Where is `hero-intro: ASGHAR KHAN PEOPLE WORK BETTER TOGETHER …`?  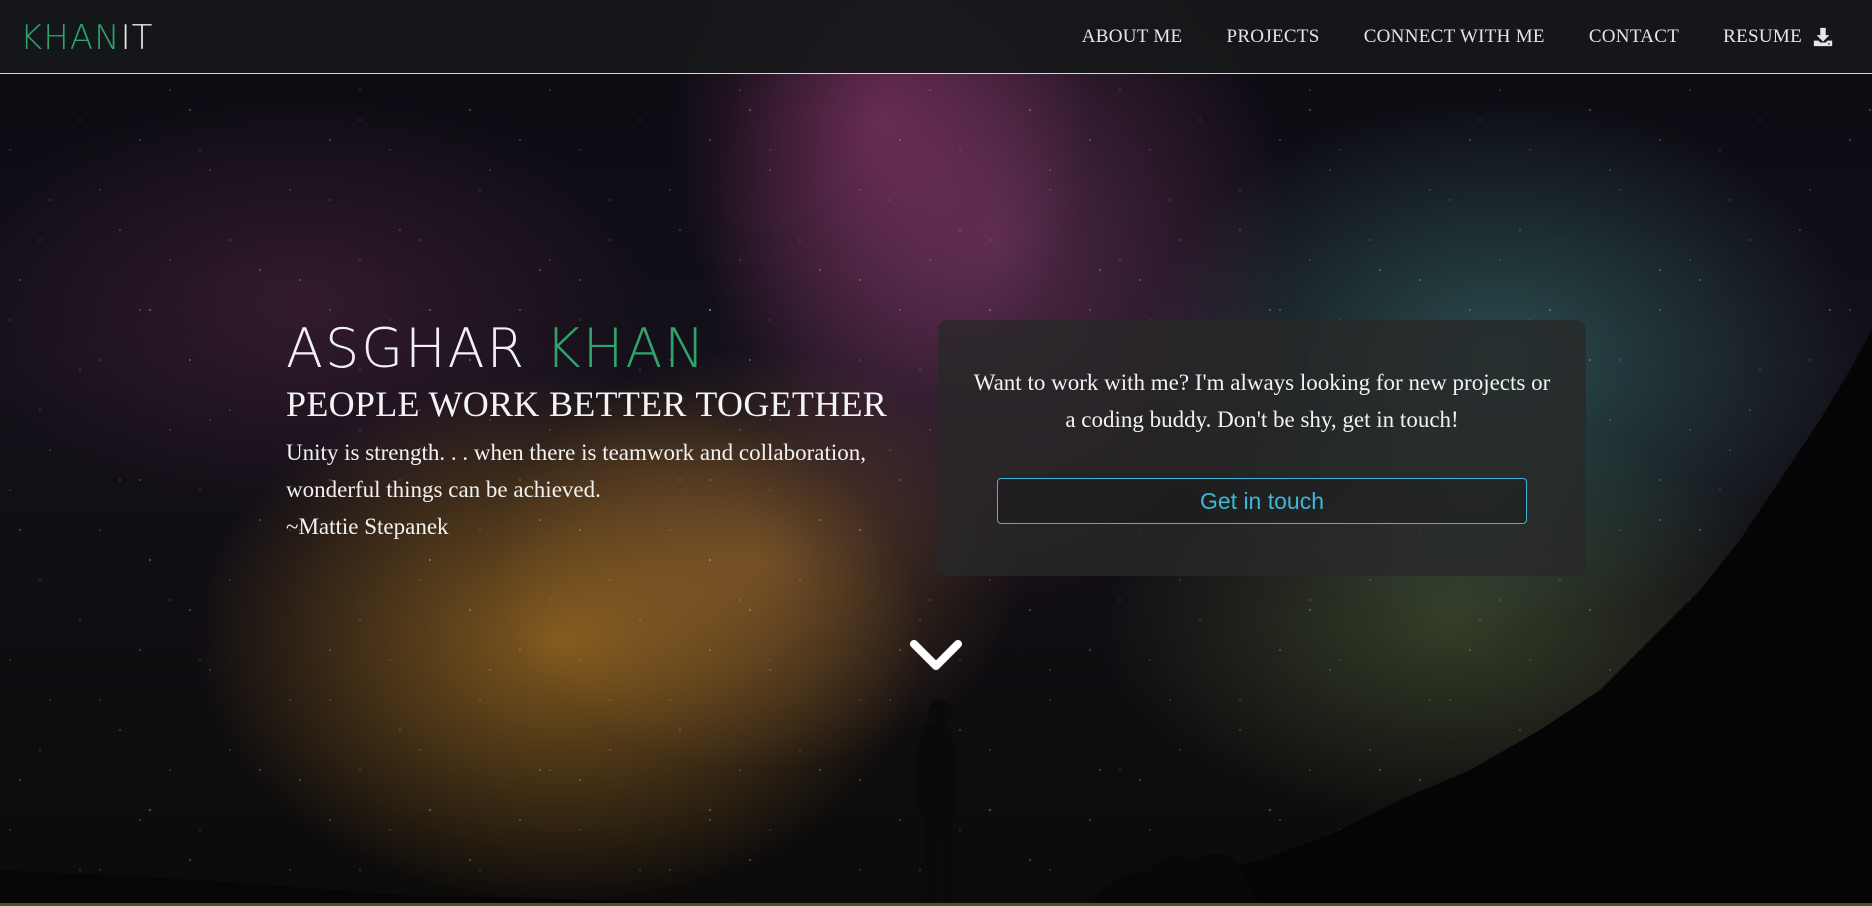 hero-intro: ASGHAR KHAN PEOPLE WORK BETTER TOGETHER … is located at coordinates (596, 431).